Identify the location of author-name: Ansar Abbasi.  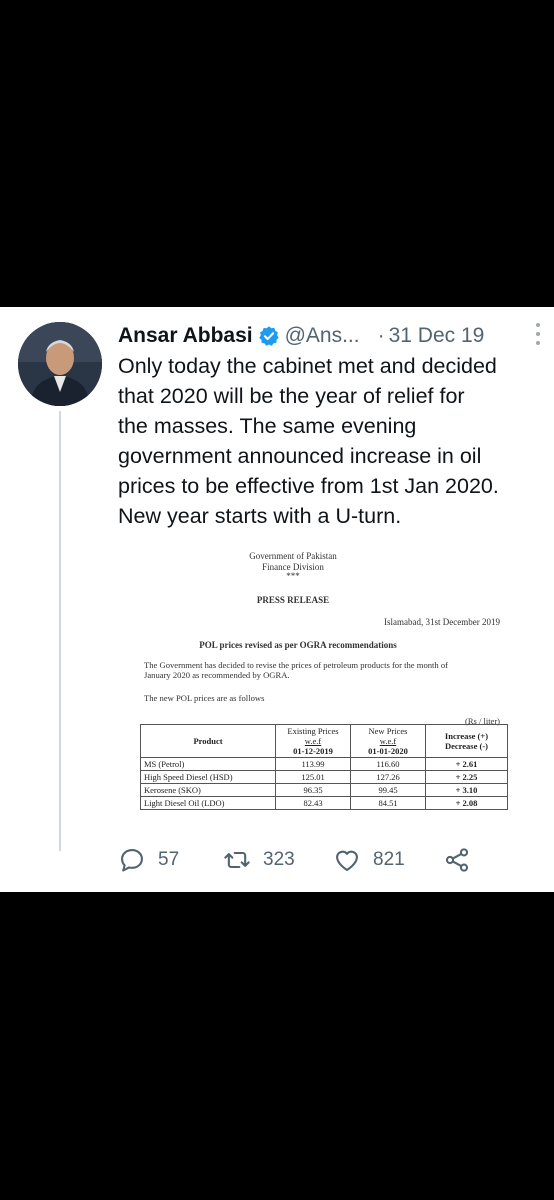
(185, 336).